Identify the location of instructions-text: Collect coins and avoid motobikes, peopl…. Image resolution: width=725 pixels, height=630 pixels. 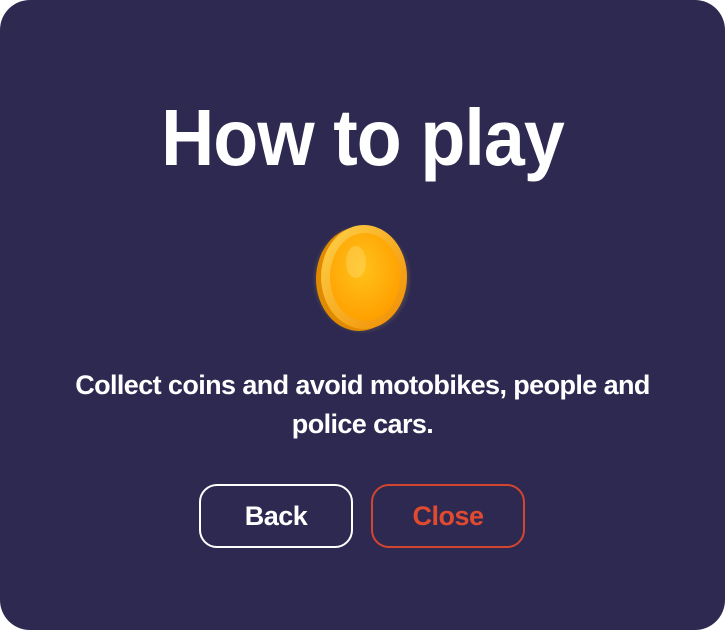
(362, 404).